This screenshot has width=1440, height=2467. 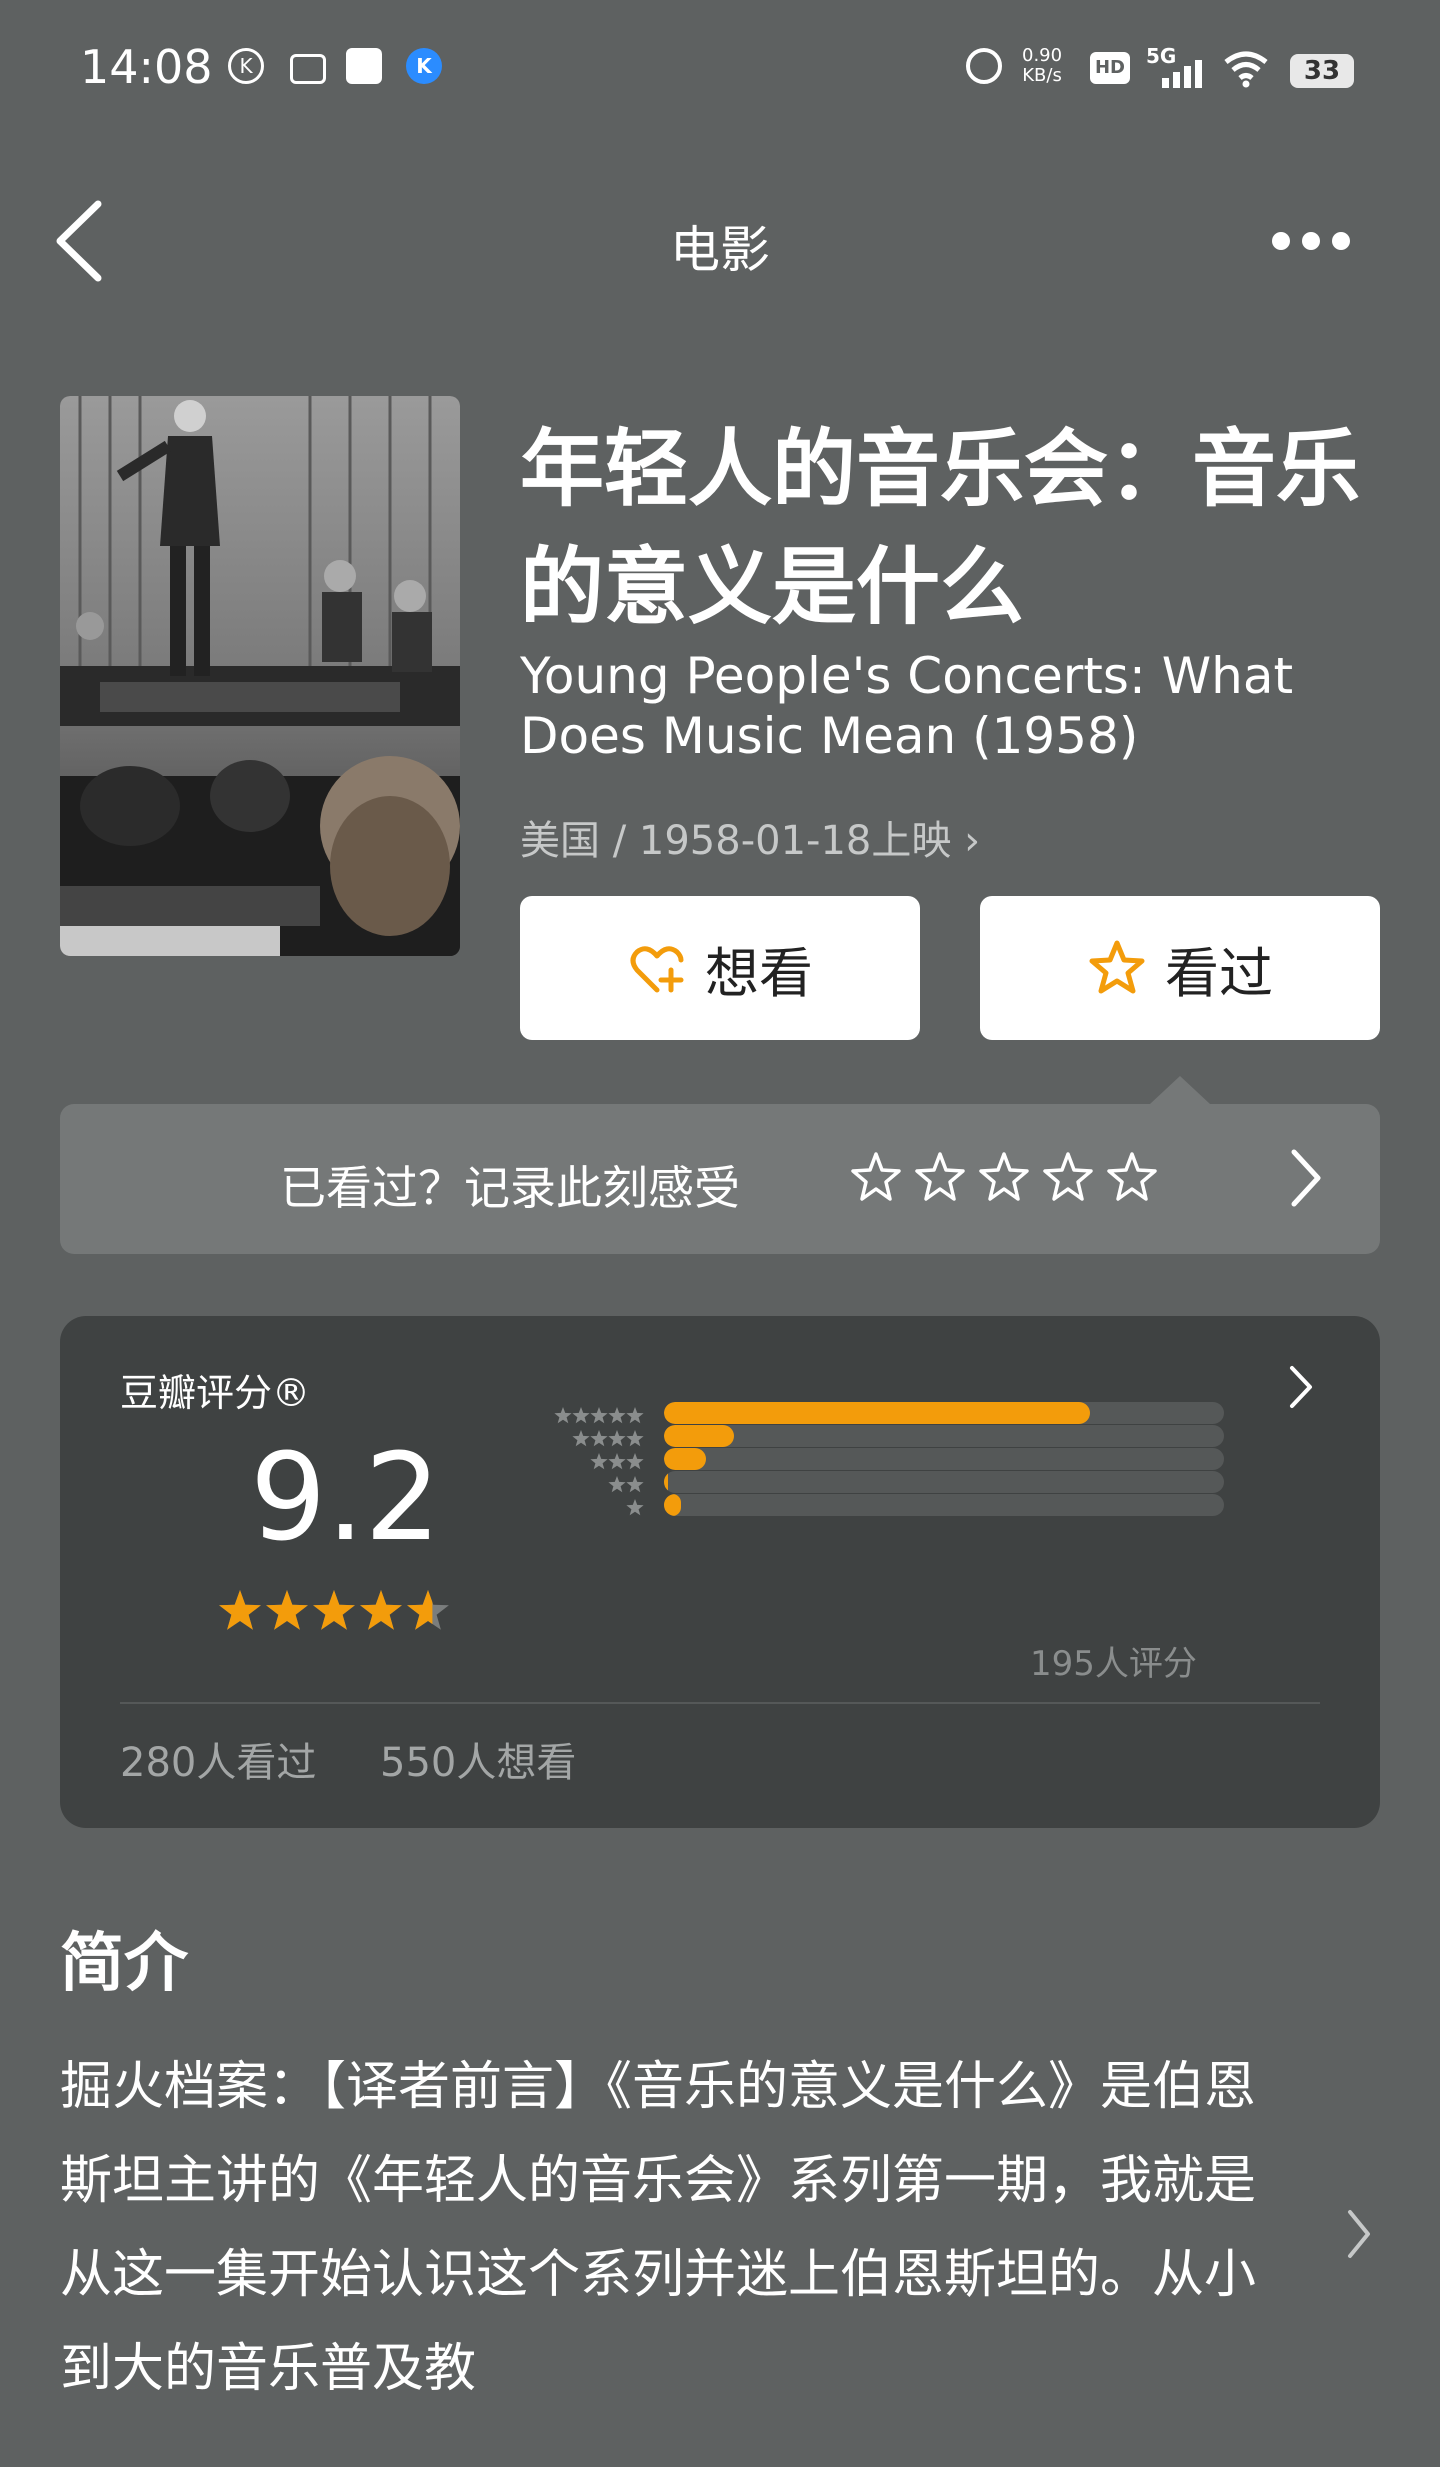 What do you see at coordinates (1182, 74) in the screenshot?
I see `signal-icon` at bounding box center [1182, 74].